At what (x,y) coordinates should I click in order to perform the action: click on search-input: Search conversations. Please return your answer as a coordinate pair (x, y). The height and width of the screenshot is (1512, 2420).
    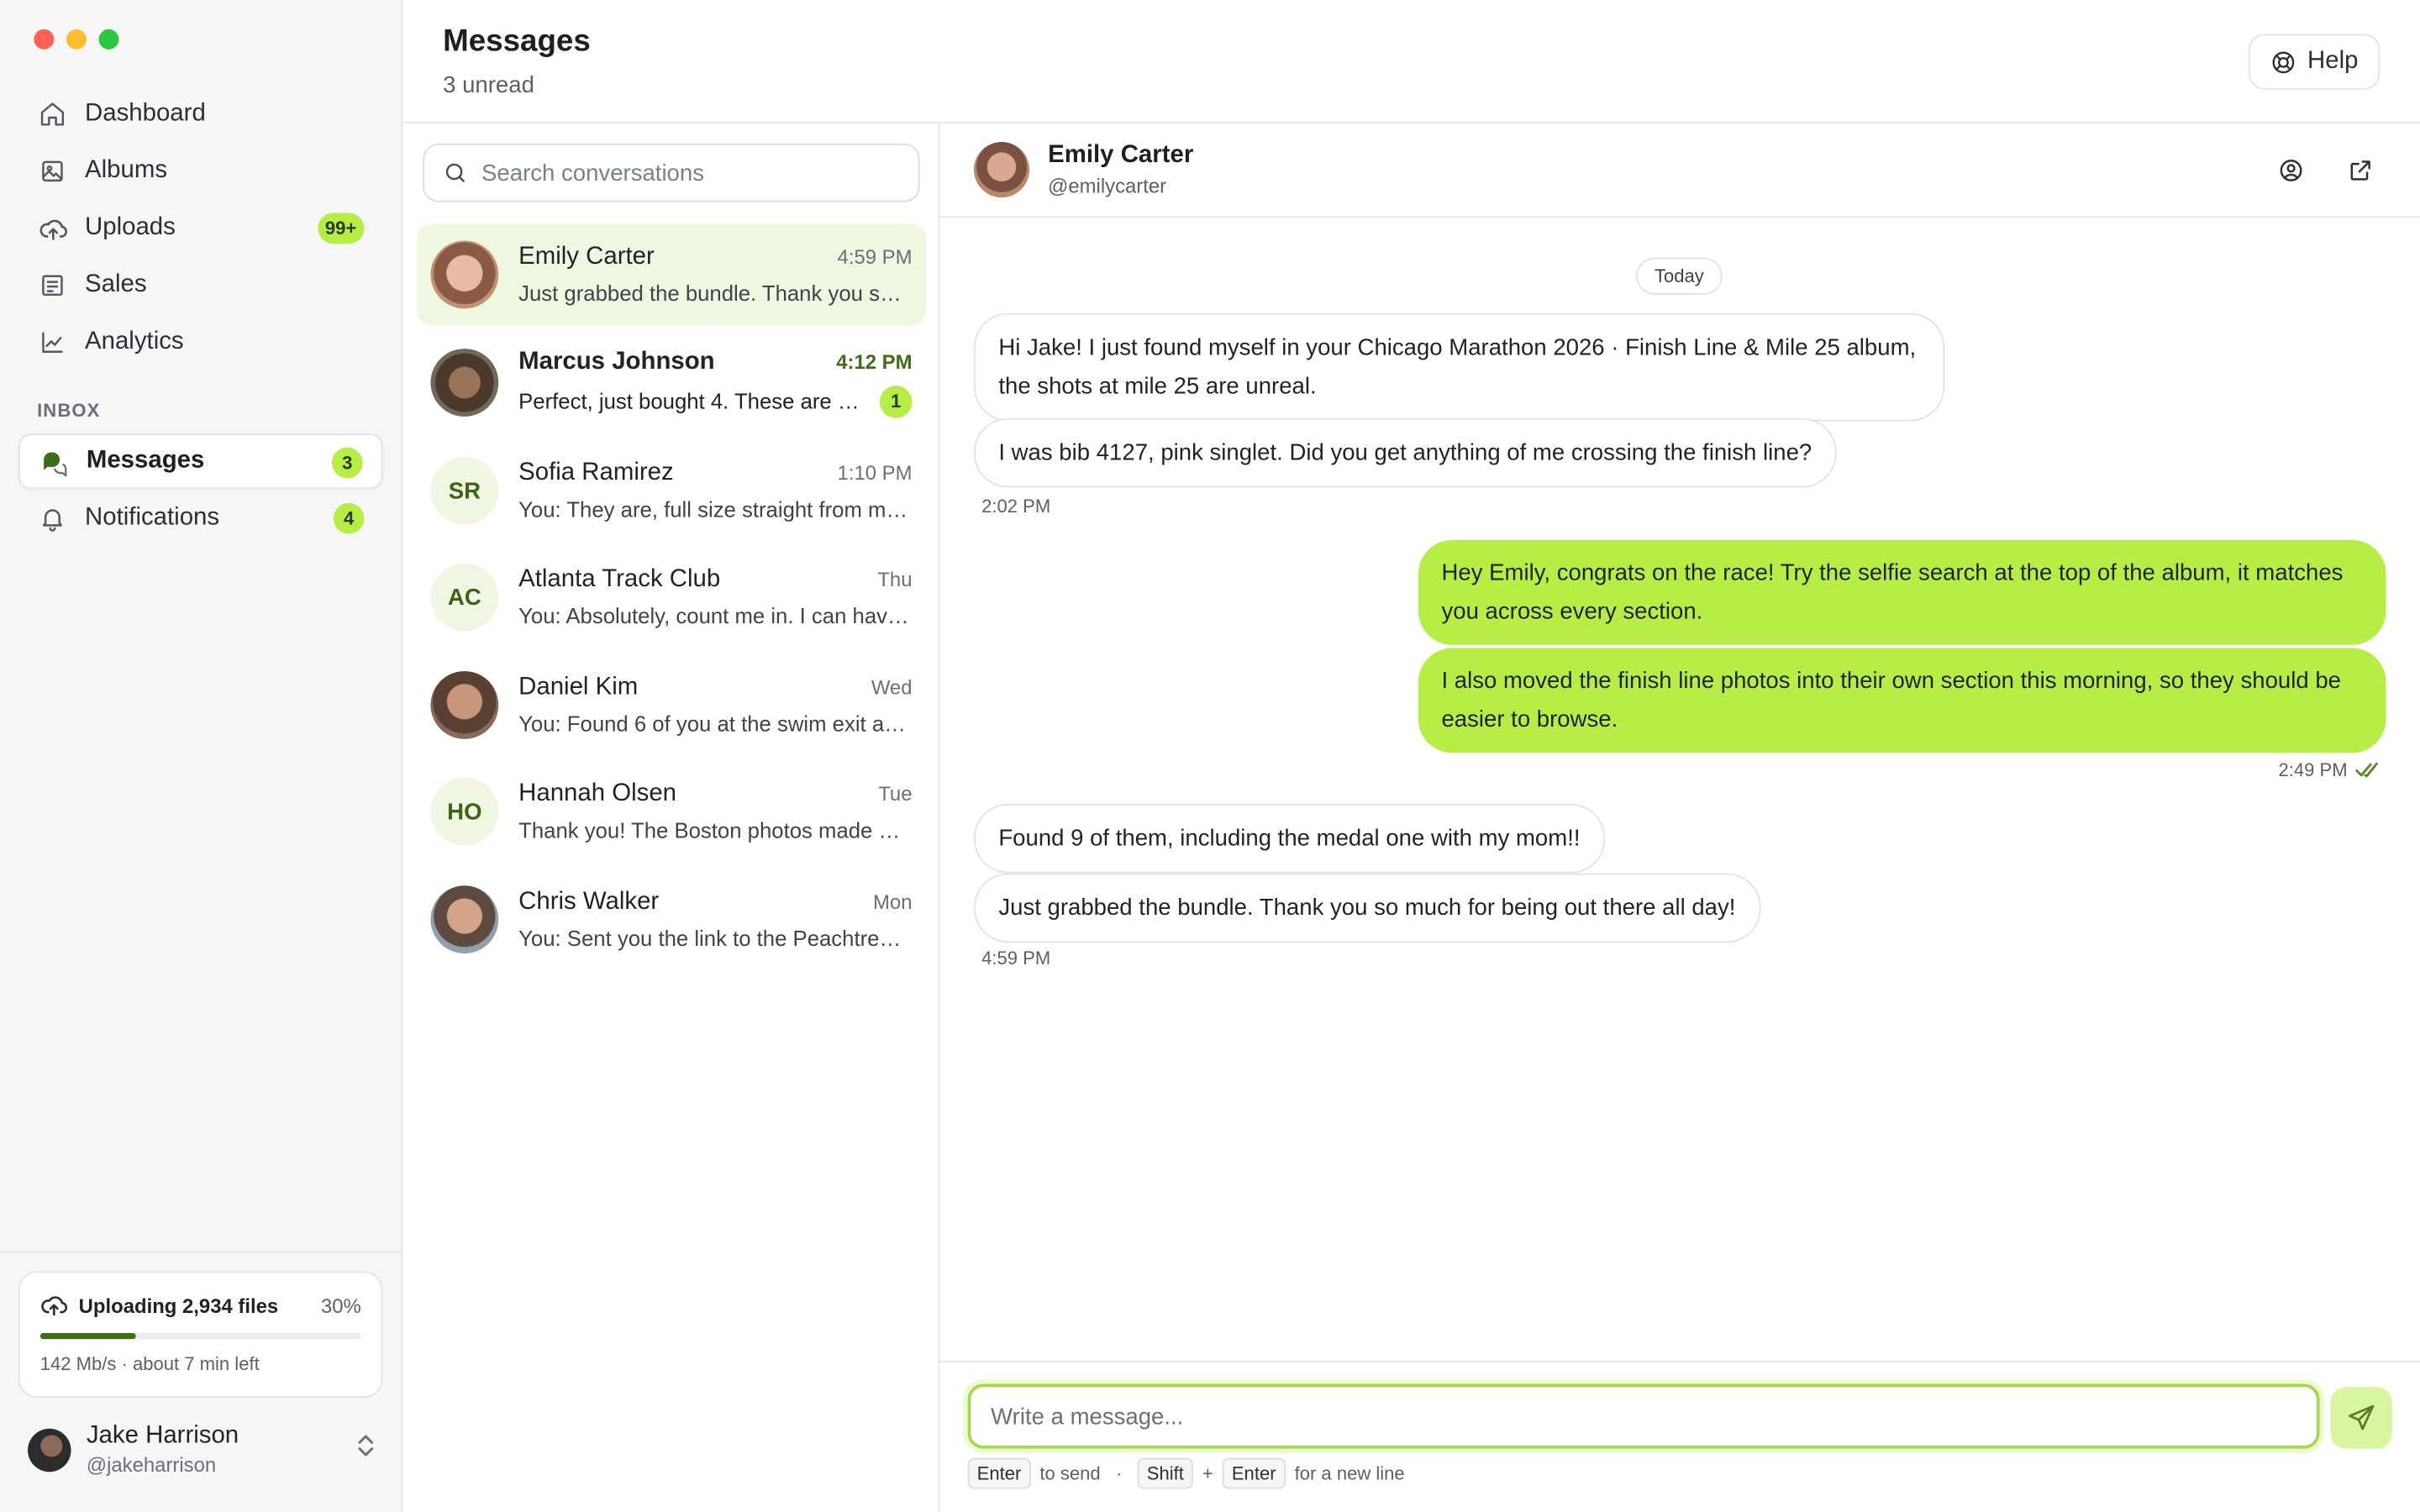
    Looking at the image, I should click on (672, 172).